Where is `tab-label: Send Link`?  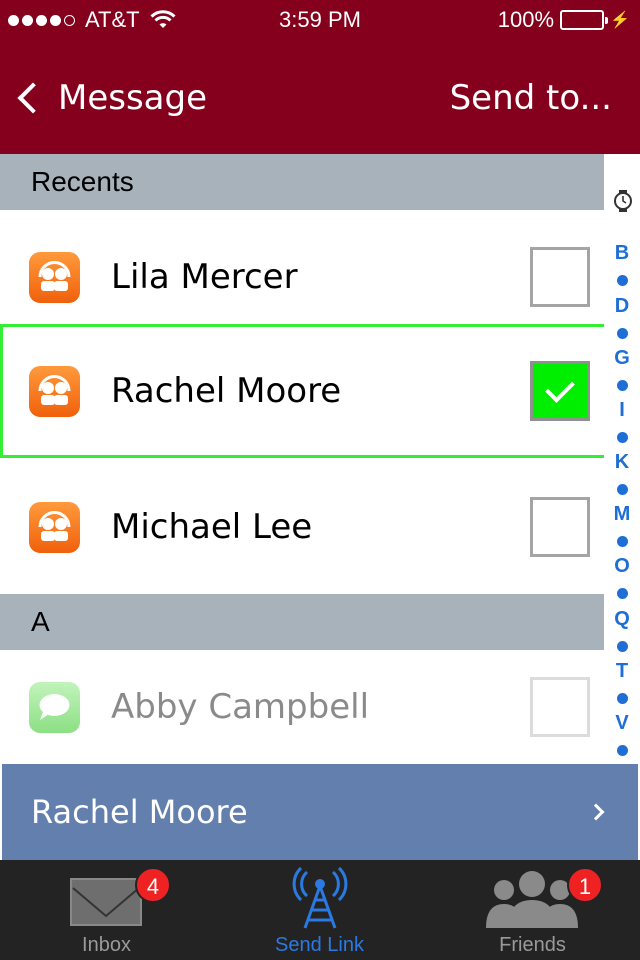 tab-label: Send Link is located at coordinates (319, 945).